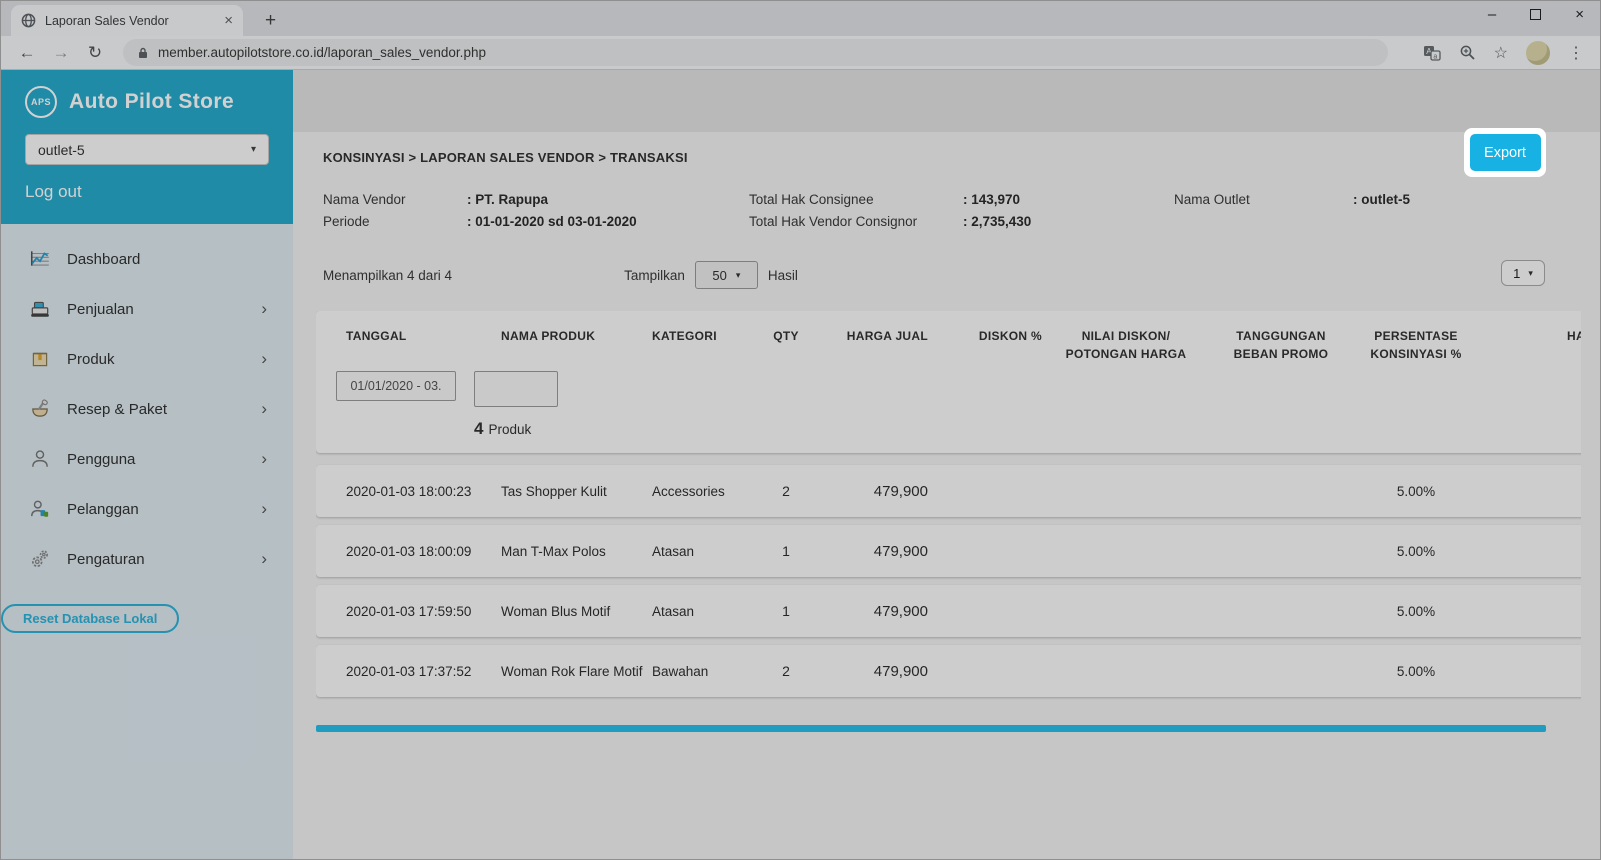  Describe the element at coordinates (101, 459) in the screenshot. I see `sidebar-item-label: Pengguna` at that location.